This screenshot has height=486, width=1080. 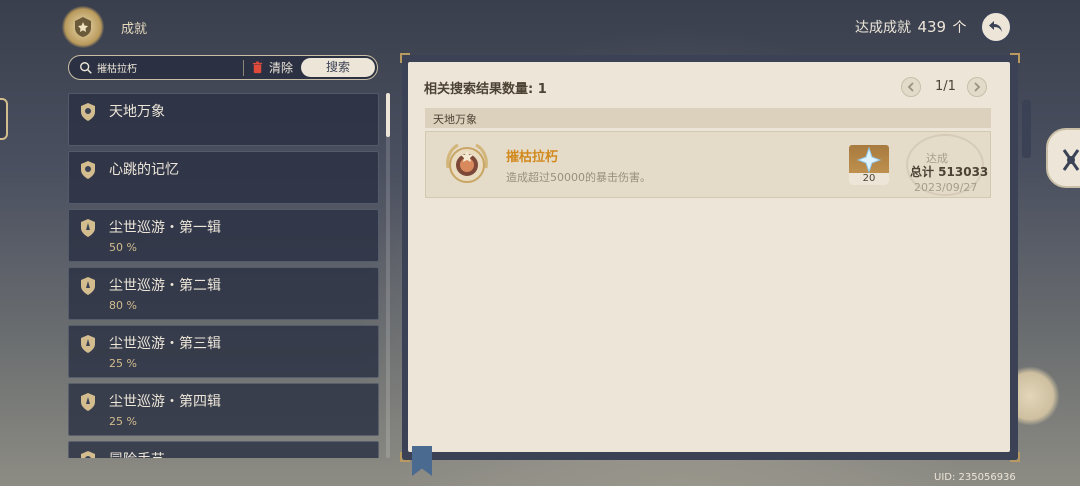 I want to click on previous-page-button, so click(x=911, y=87).